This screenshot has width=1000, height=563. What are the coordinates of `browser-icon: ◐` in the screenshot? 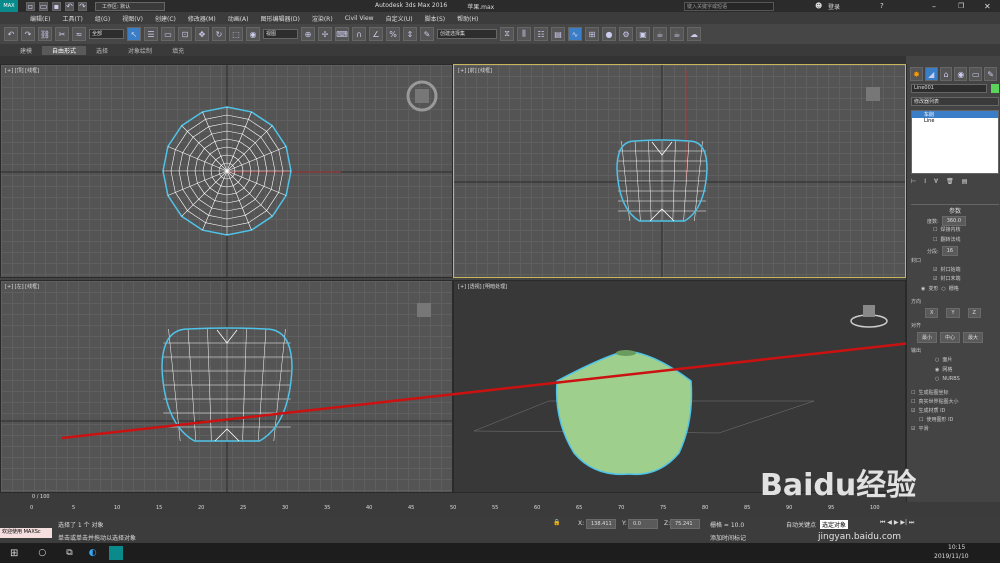 It's located at (93, 553).